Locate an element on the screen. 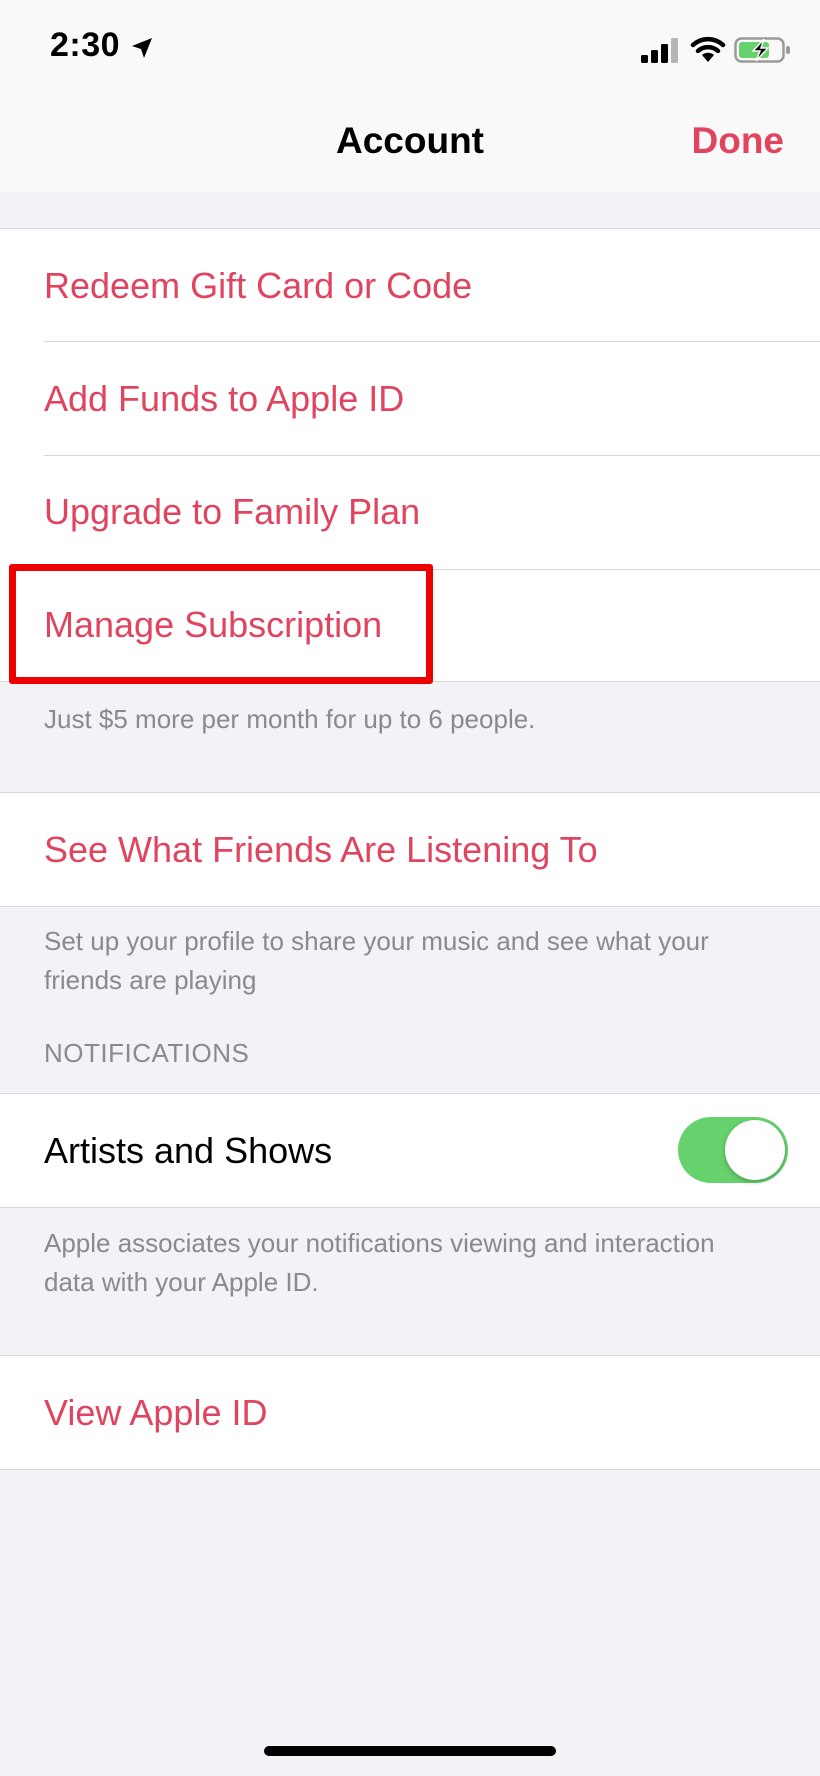 The height and width of the screenshot is (1776, 820). toggle-knob is located at coordinates (755, 1150).